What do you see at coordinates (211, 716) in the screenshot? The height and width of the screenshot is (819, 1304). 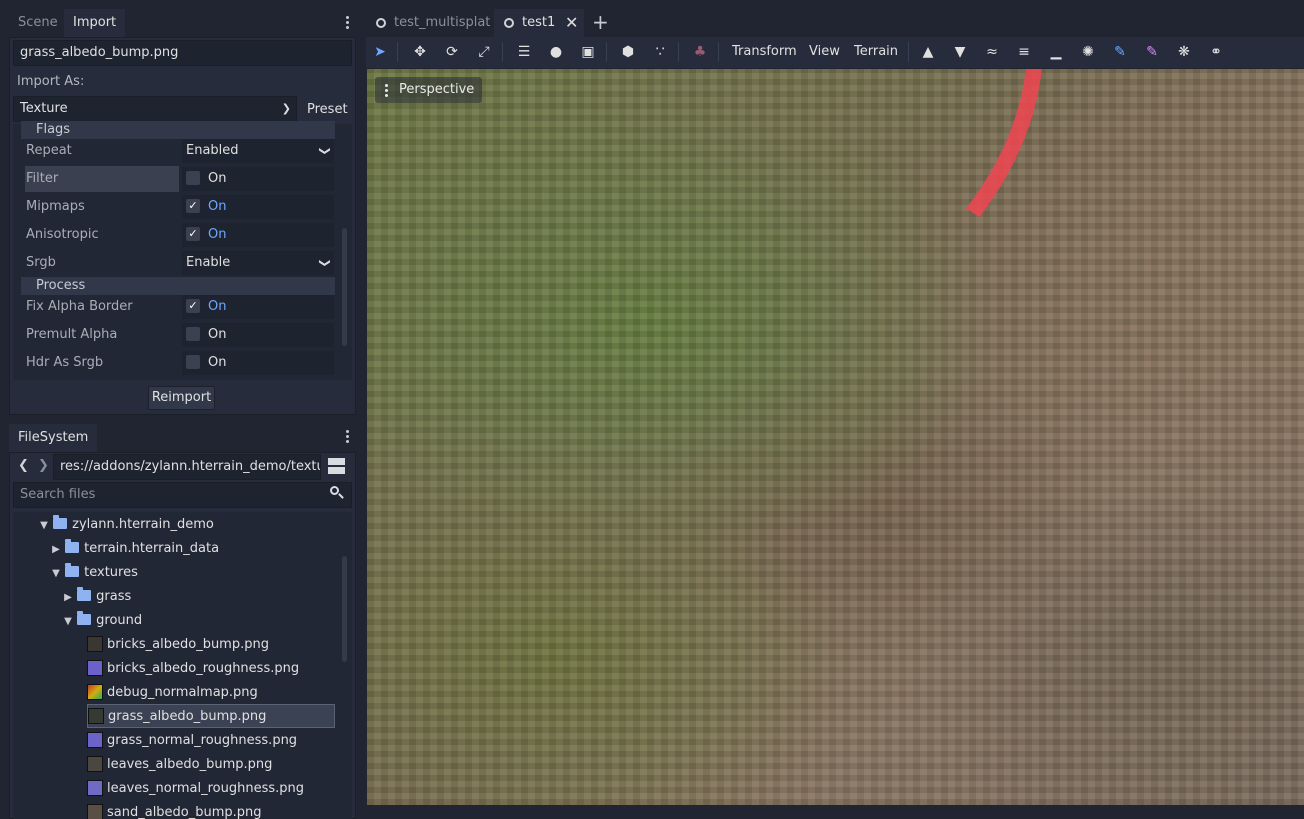 I see `tree-item-file-selected: grass_albedo_bump.png` at bounding box center [211, 716].